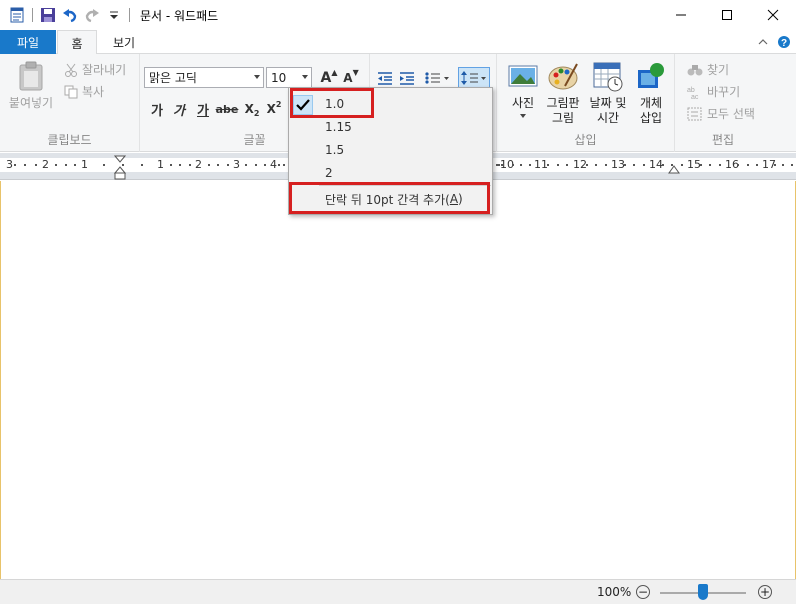 The width and height of the screenshot is (796, 604). Describe the element at coordinates (390, 150) in the screenshot. I see `menu-item-1-5: 1.5` at that location.